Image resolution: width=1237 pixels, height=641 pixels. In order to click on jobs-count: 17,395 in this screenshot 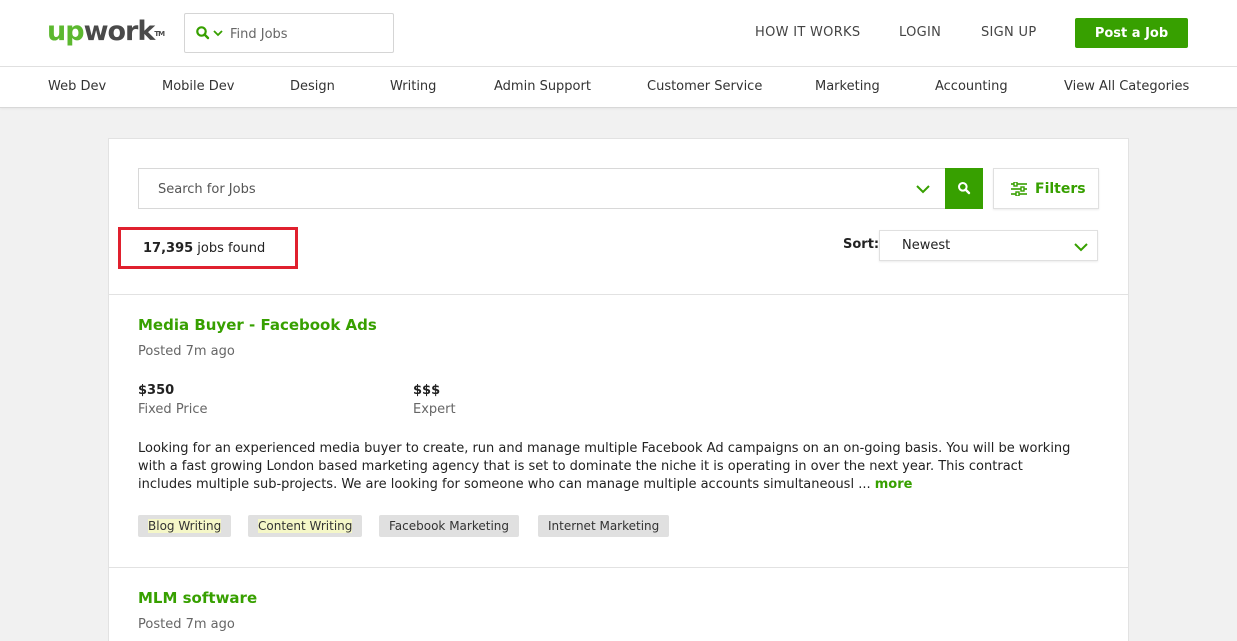, I will do `click(168, 248)`.